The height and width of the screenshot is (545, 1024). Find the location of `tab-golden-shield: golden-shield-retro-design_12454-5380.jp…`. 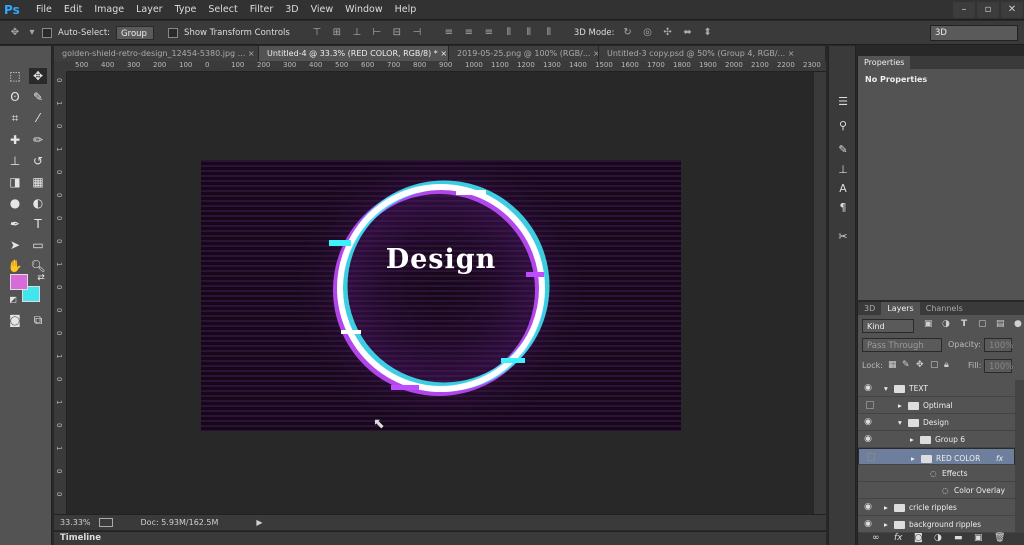

tab-golden-shield: golden-shield-retro-design_12454-5380.jp… is located at coordinates (156, 53).